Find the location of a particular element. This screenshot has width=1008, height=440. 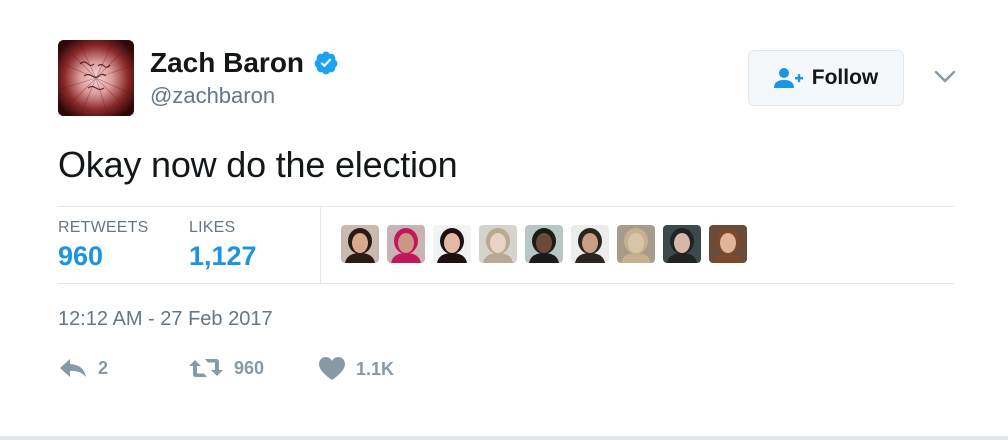

chevron-down-icon is located at coordinates (945, 77).